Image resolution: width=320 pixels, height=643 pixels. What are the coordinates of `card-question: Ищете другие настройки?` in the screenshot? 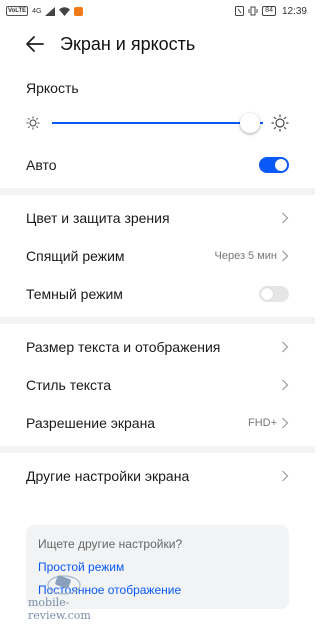 It's located at (110, 544).